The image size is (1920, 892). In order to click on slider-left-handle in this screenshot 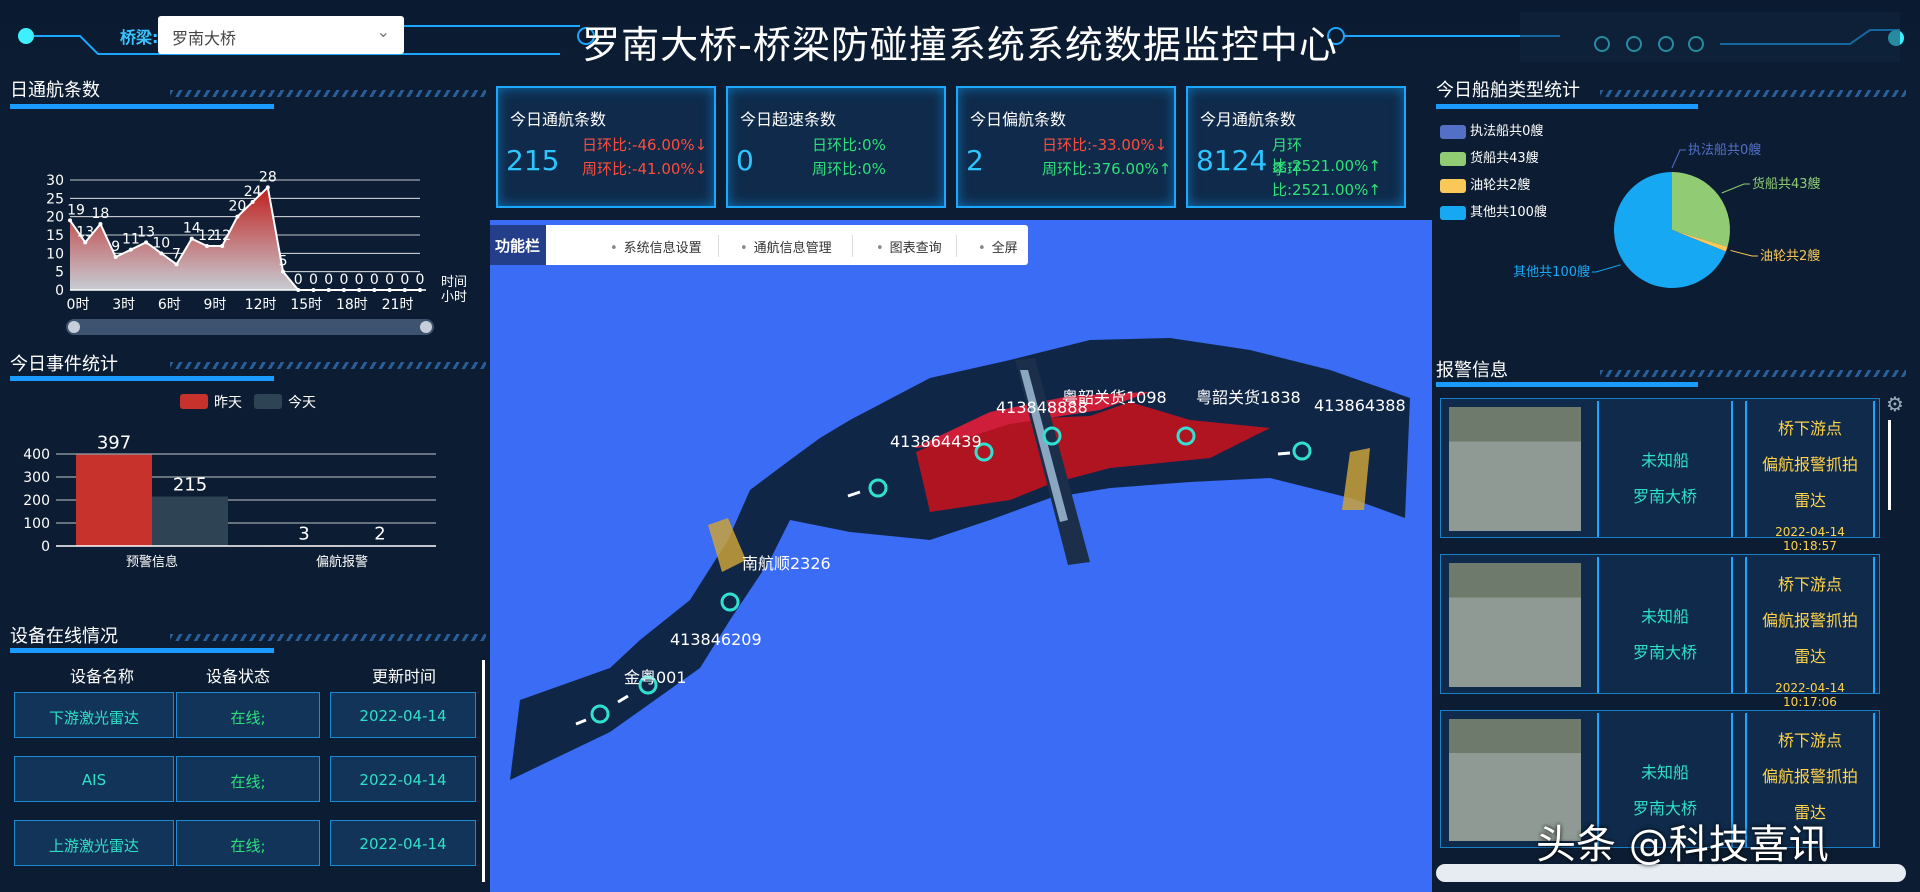, I will do `click(74, 327)`.